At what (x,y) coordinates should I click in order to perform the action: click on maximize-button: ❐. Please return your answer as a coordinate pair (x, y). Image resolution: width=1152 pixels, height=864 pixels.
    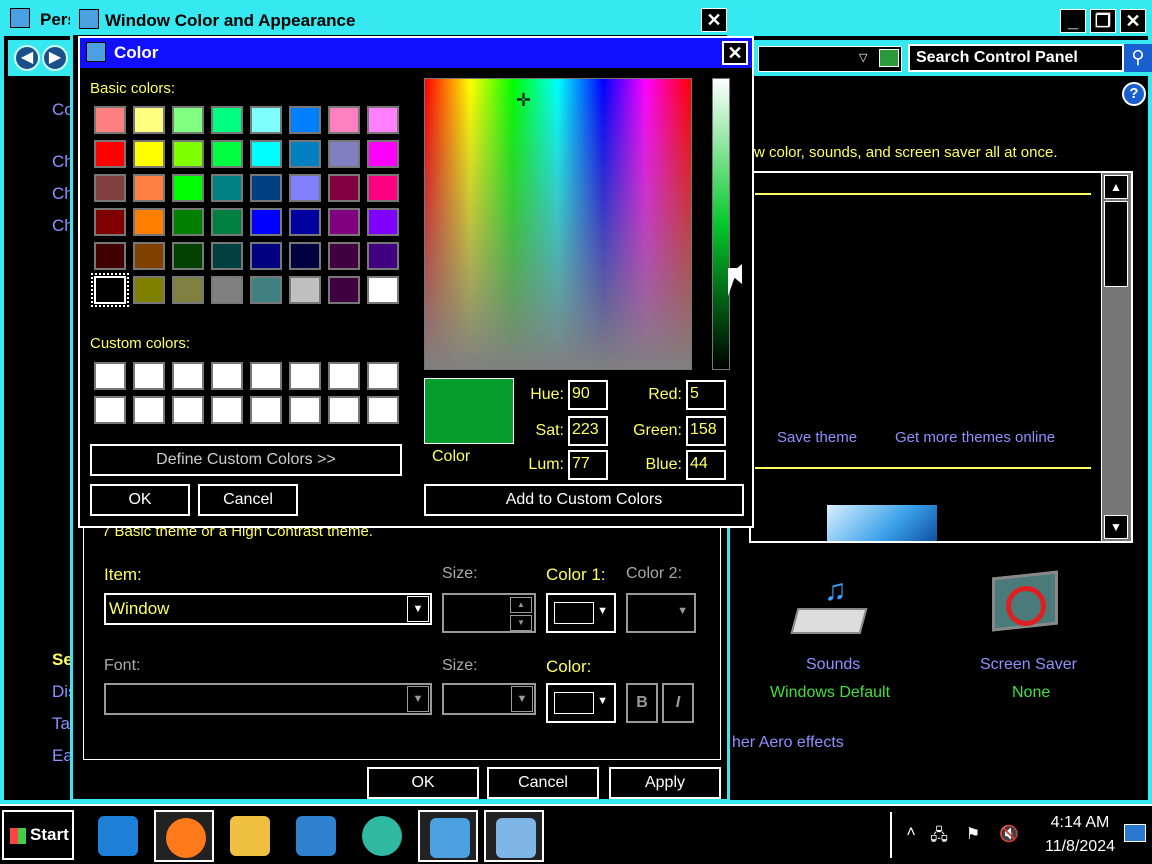
    Looking at the image, I should click on (1103, 21).